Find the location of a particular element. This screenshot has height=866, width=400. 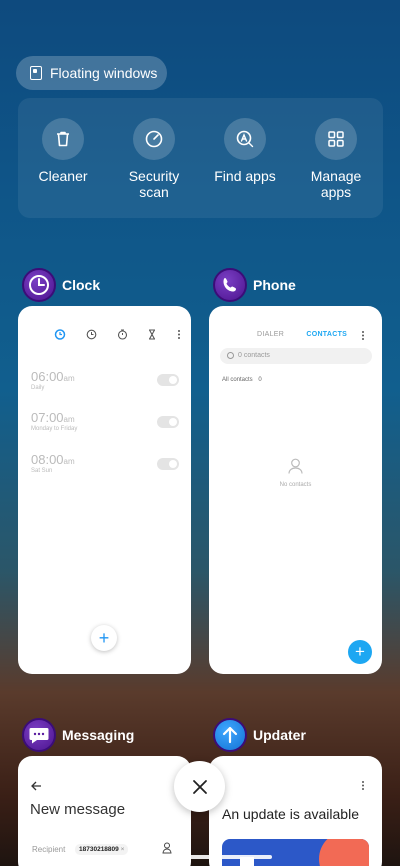

app-search-icon is located at coordinates (245, 139).